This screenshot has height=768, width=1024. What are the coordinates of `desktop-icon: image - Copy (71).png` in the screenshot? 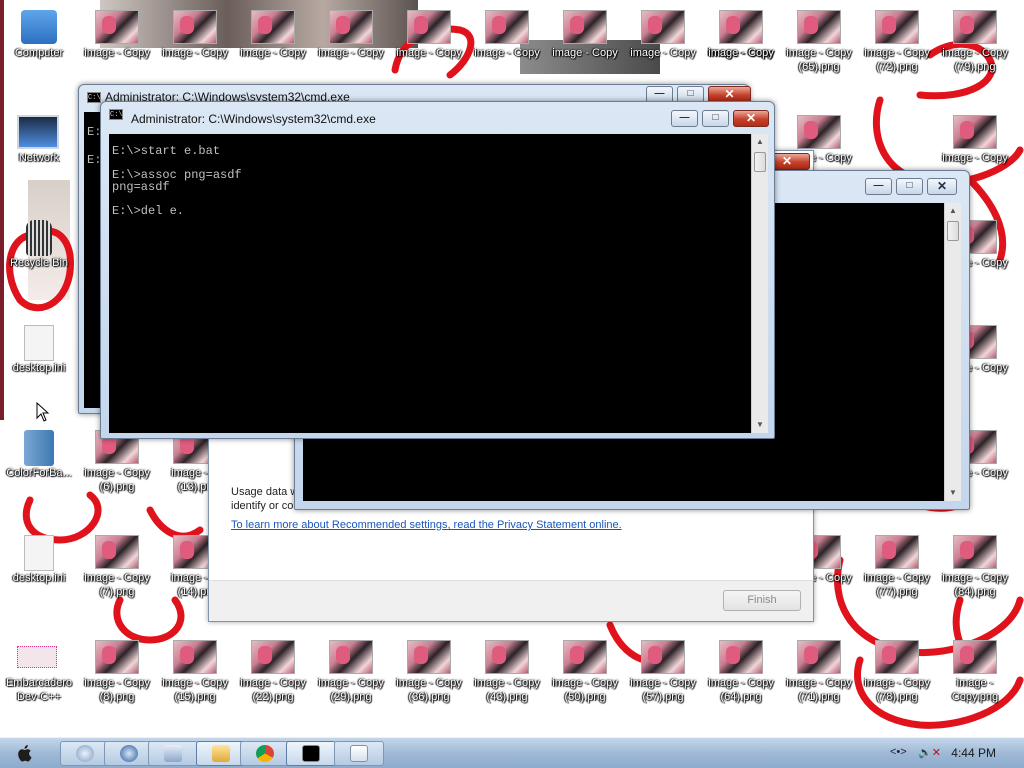 It's located at (819, 672).